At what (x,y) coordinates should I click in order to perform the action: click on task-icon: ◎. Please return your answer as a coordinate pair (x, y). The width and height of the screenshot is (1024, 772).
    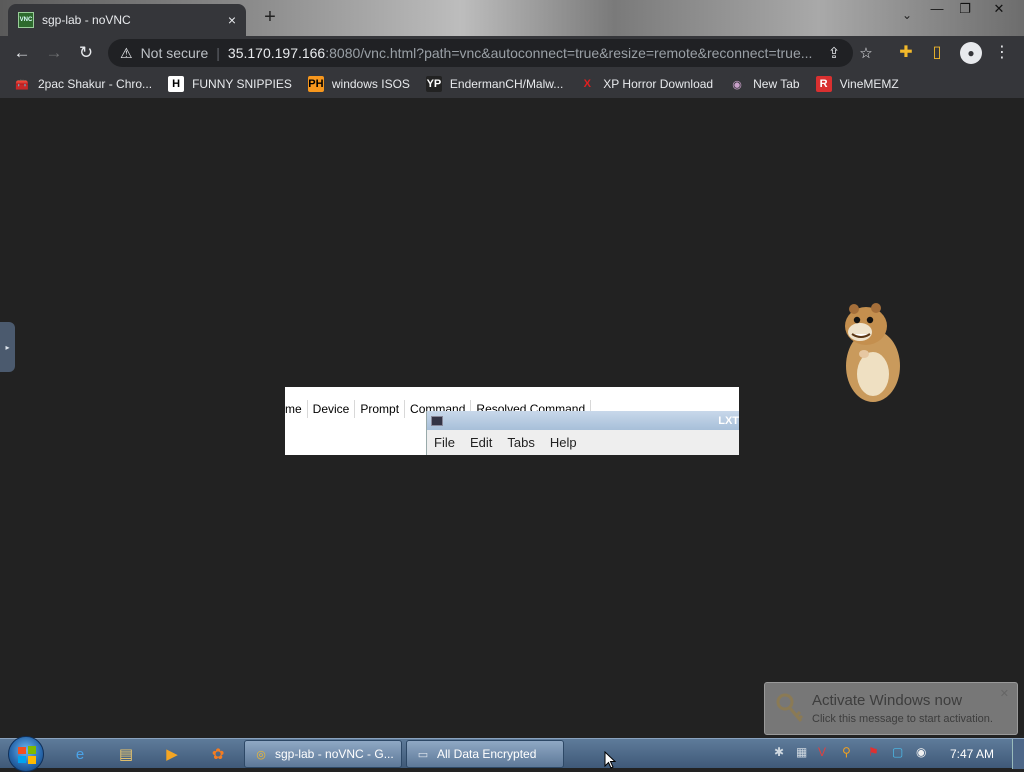
    Looking at the image, I should click on (261, 754).